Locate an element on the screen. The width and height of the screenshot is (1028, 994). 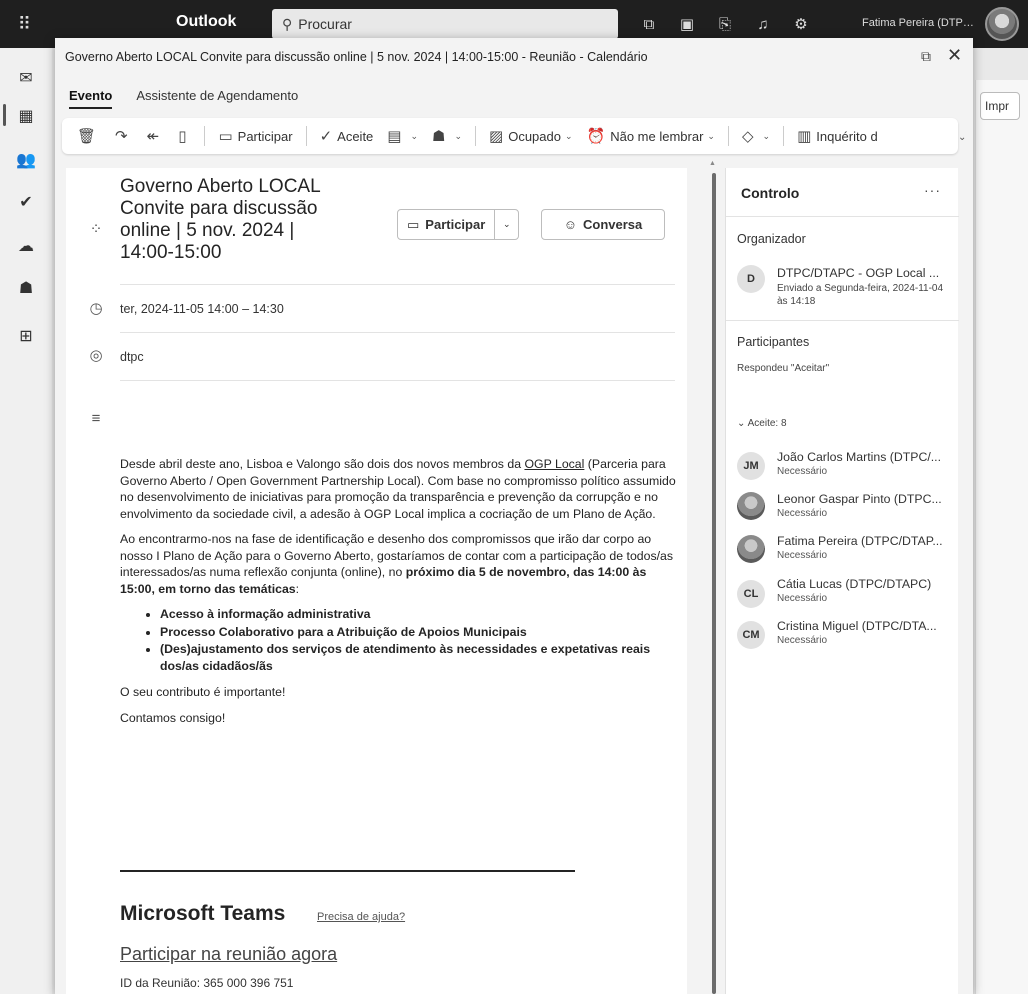
copy-icon: ▯ is located at coordinates (182, 136).